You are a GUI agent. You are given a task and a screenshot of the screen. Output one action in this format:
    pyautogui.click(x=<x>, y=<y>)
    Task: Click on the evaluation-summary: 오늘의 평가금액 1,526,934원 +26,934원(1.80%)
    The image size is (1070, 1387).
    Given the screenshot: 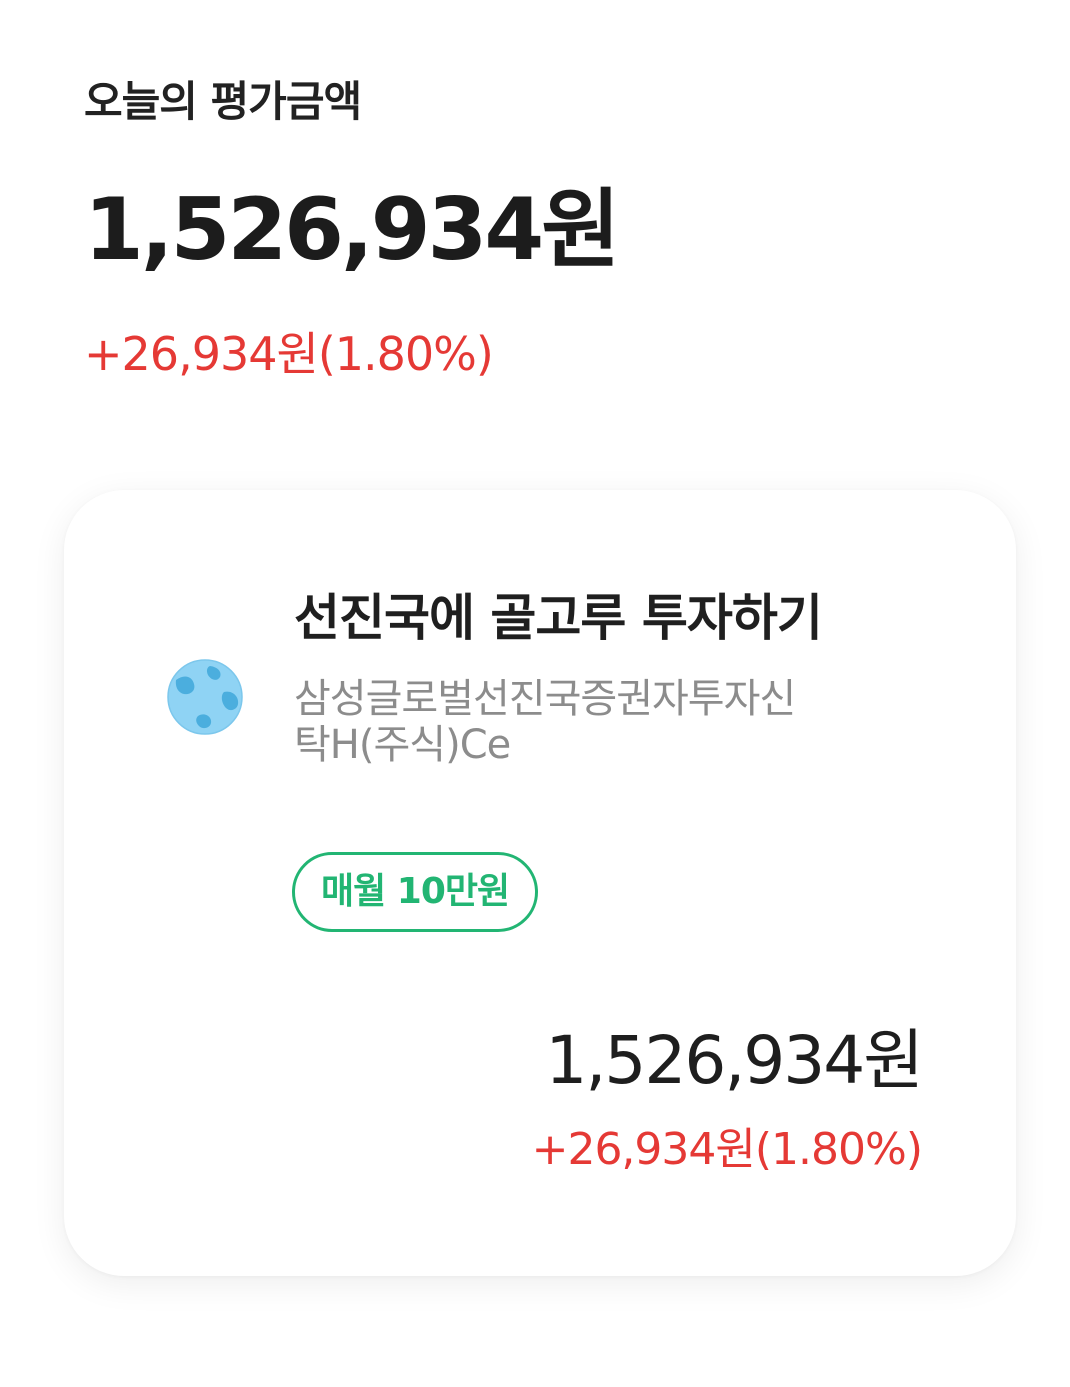 What is the action you would take?
    pyautogui.click(x=352, y=226)
    